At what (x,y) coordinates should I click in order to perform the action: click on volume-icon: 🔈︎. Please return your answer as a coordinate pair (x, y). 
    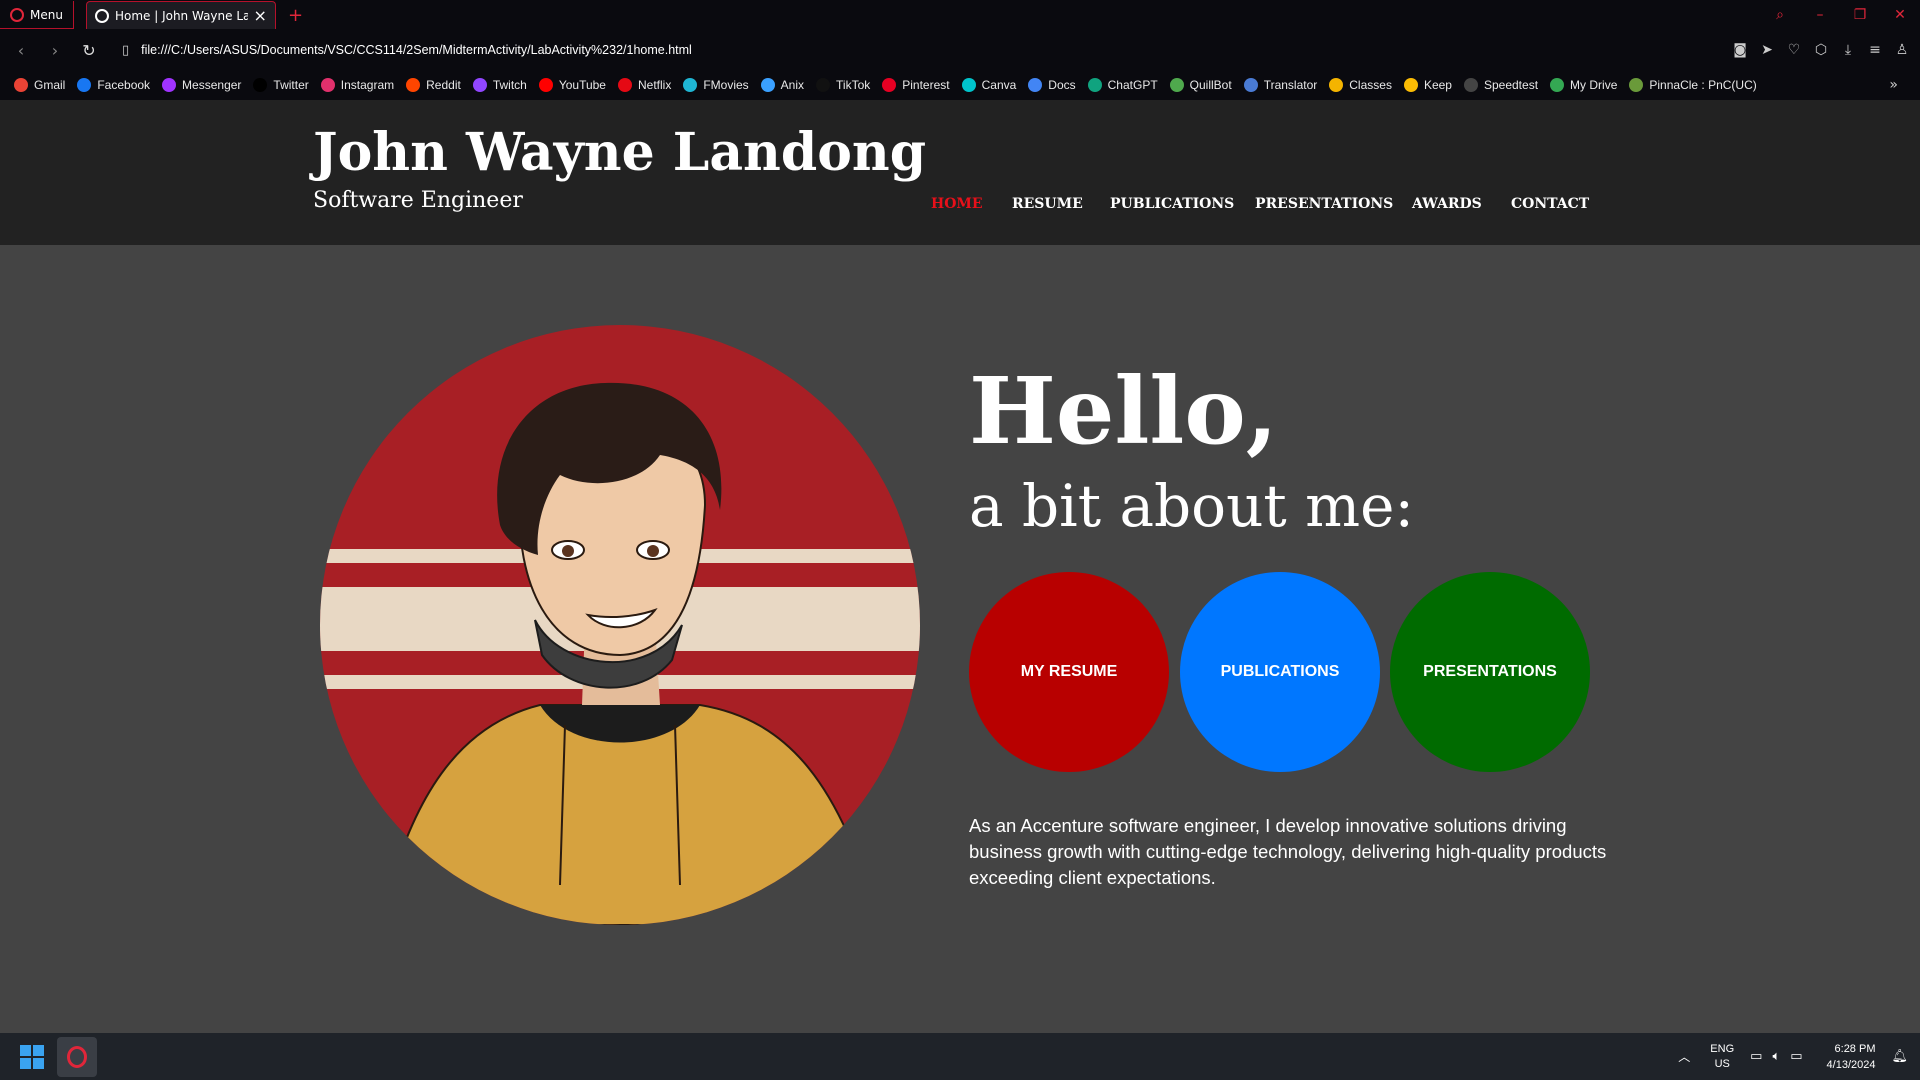
    Looking at the image, I should click on (1776, 1056).